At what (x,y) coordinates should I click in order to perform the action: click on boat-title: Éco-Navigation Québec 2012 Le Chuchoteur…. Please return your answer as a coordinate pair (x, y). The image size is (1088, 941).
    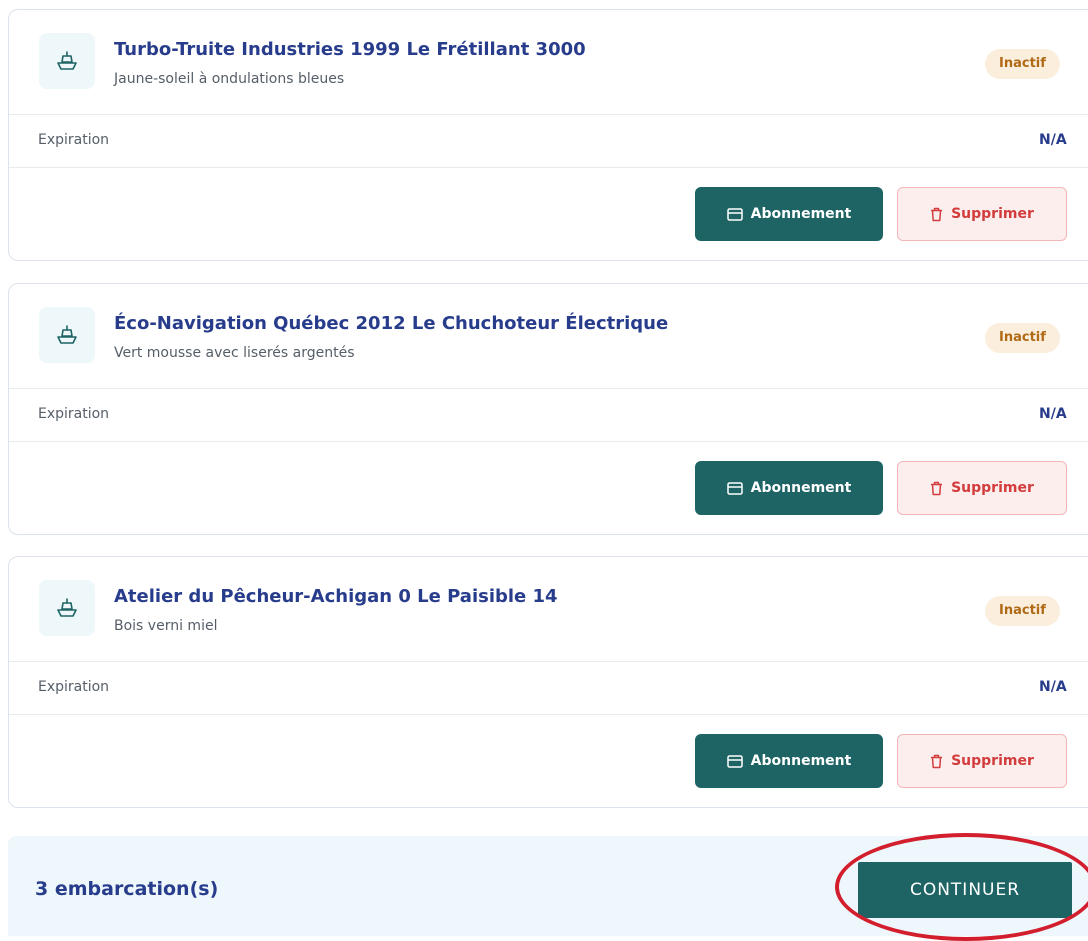
    Looking at the image, I should click on (391, 323).